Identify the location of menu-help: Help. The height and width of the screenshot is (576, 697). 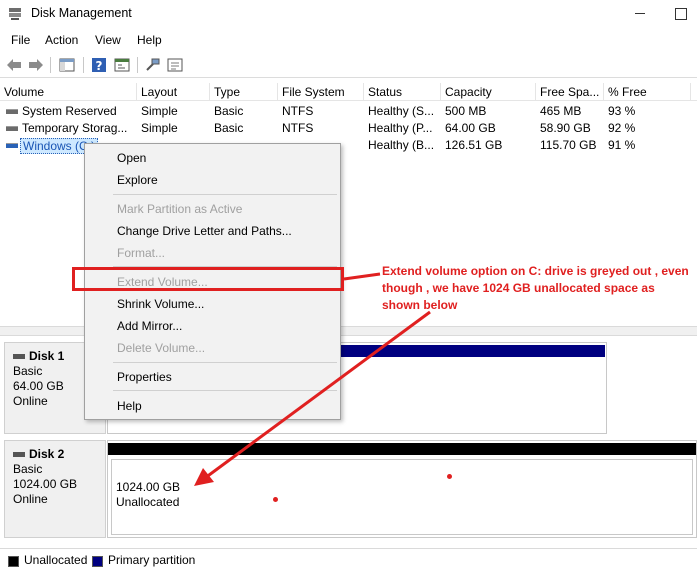
(149, 40).